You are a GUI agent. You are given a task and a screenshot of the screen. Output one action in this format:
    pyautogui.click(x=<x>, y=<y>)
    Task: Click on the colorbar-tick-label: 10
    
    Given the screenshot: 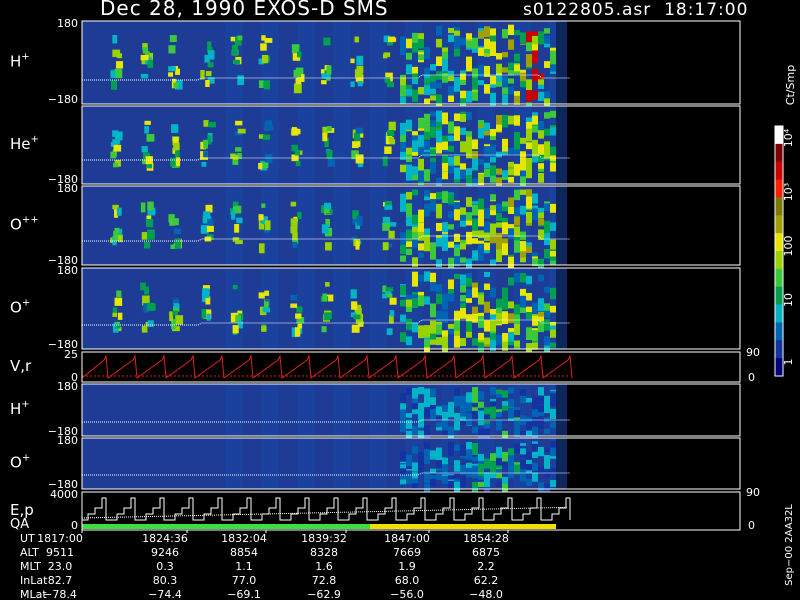 What is the action you would take?
    pyautogui.click(x=788, y=300)
    